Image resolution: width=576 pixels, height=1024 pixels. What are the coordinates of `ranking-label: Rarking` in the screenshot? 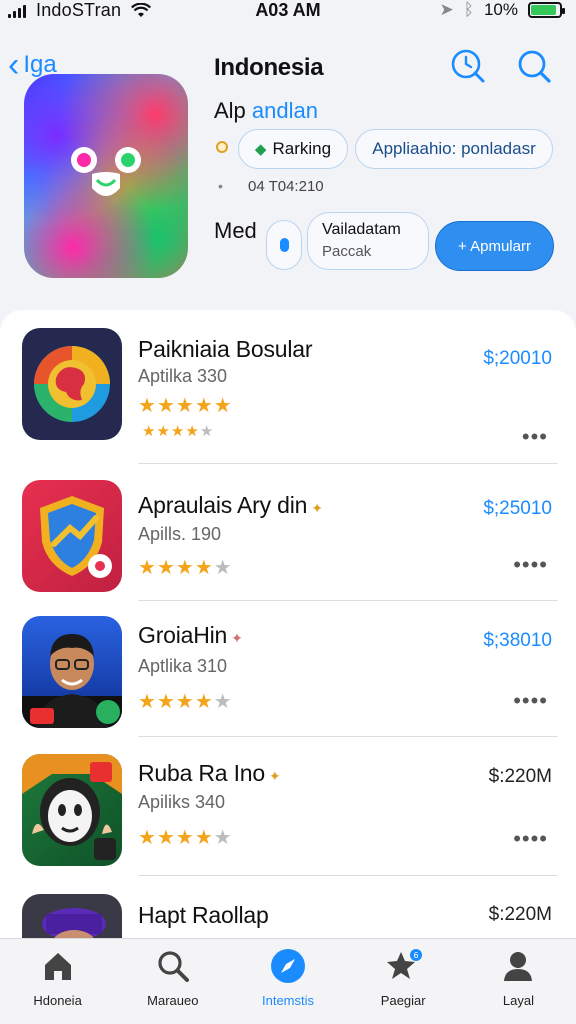 It's located at (302, 148).